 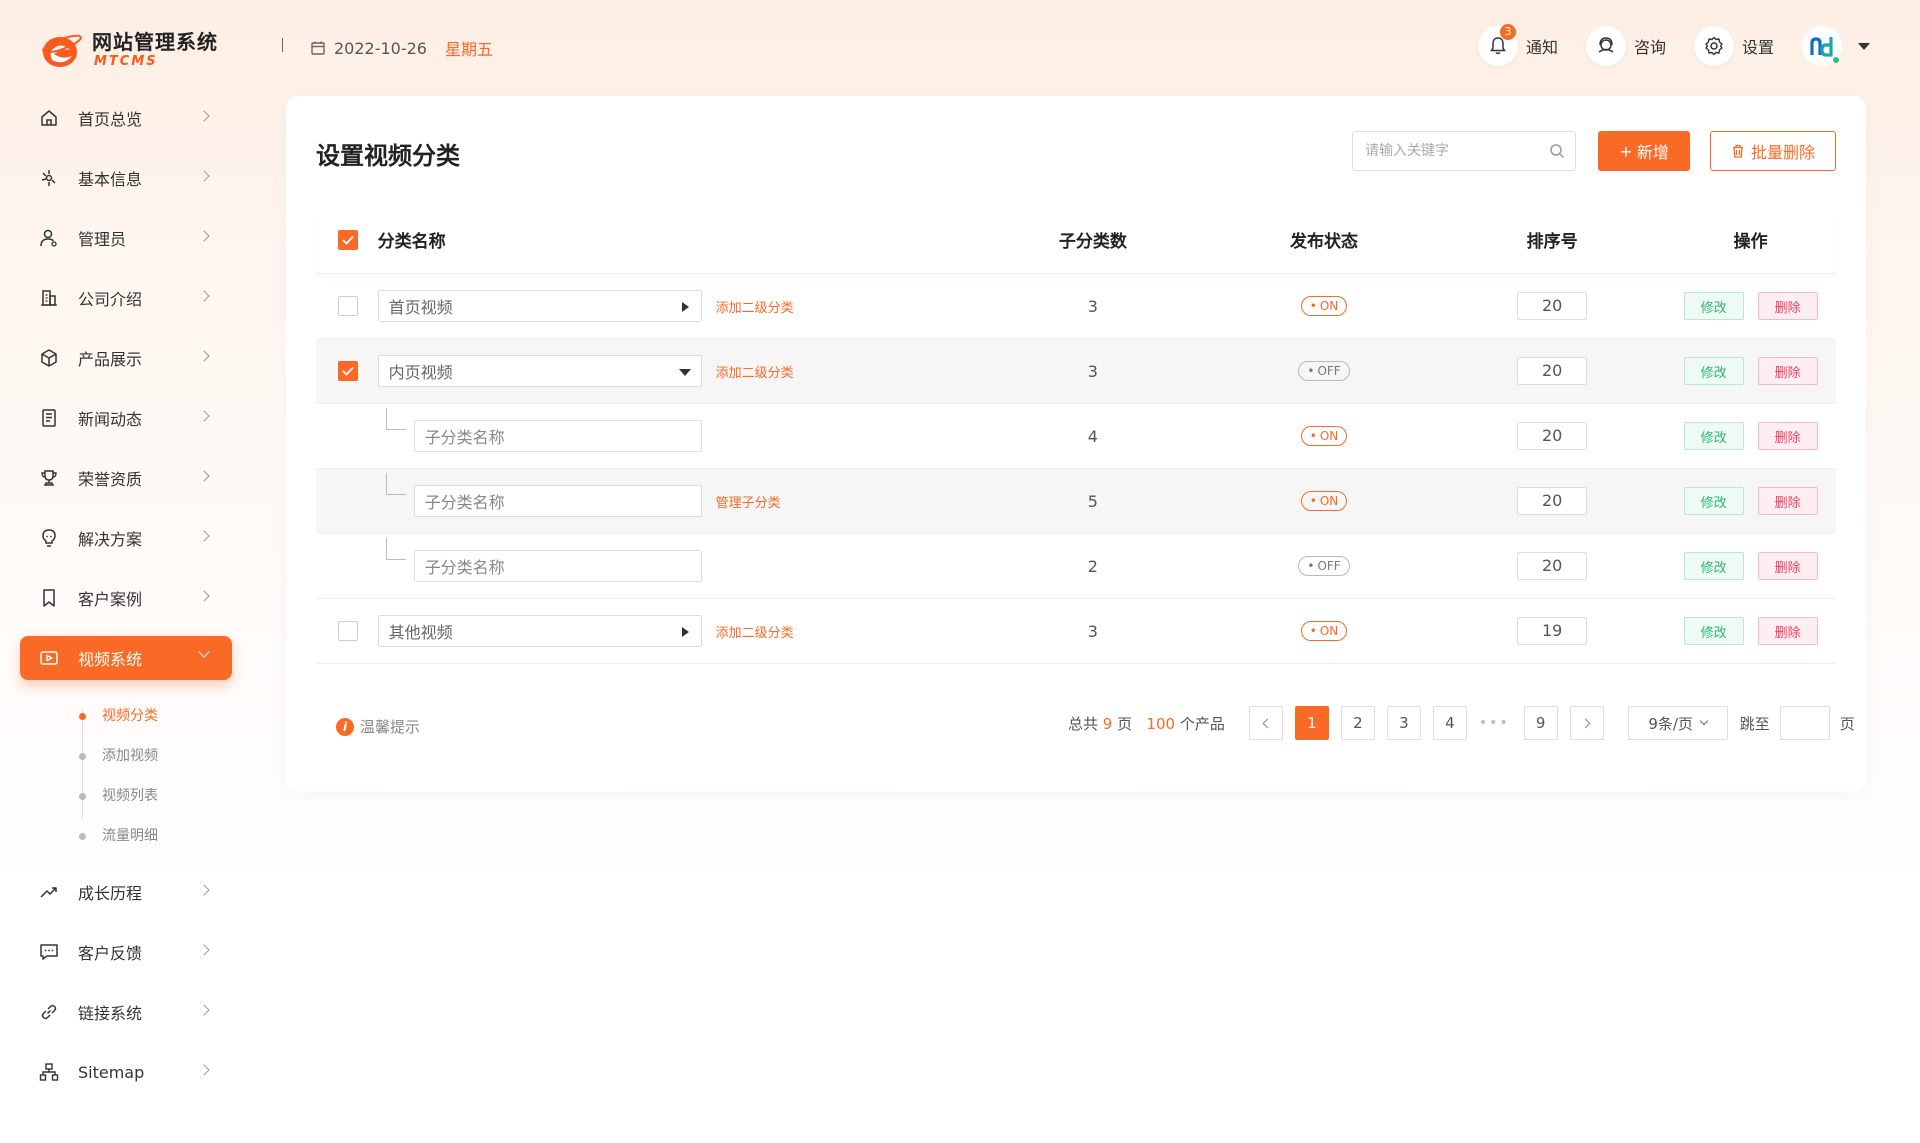 What do you see at coordinates (1836, 46) in the screenshot?
I see `user-menu` at bounding box center [1836, 46].